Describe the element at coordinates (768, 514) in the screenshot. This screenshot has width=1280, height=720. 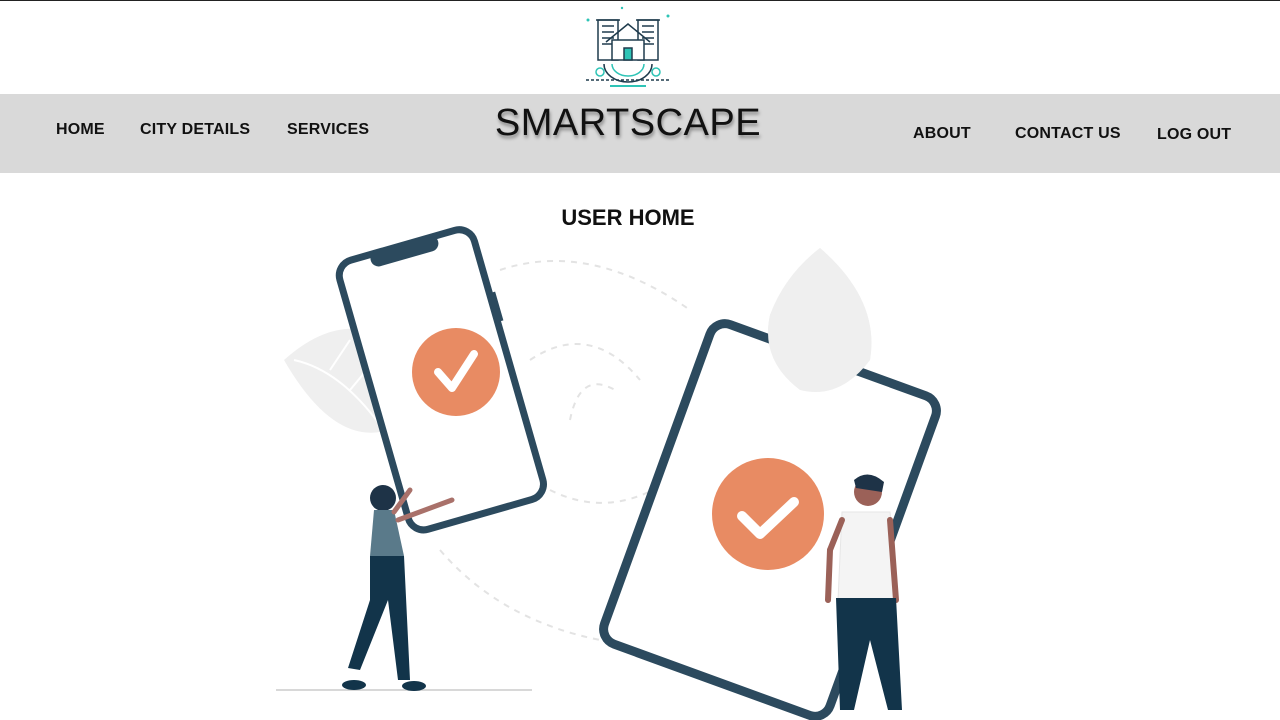
I see `checkmark-badge-right-icon` at that location.